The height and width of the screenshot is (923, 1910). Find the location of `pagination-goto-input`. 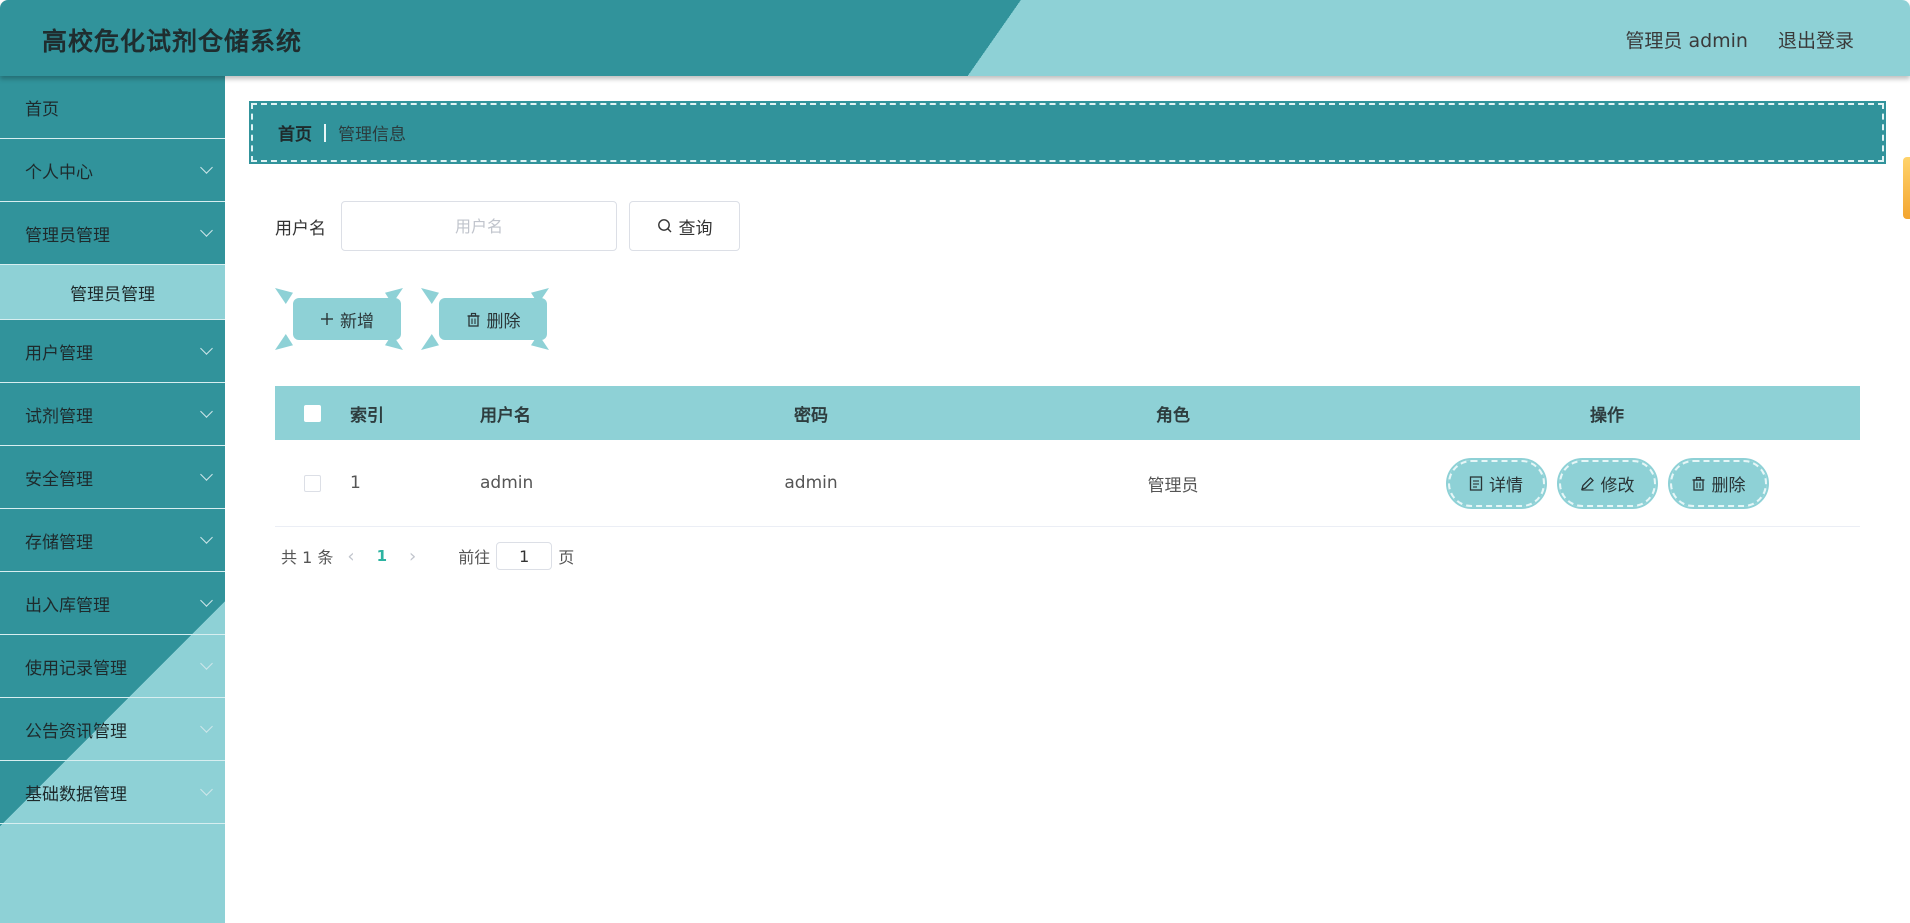

pagination-goto-input is located at coordinates (524, 556).